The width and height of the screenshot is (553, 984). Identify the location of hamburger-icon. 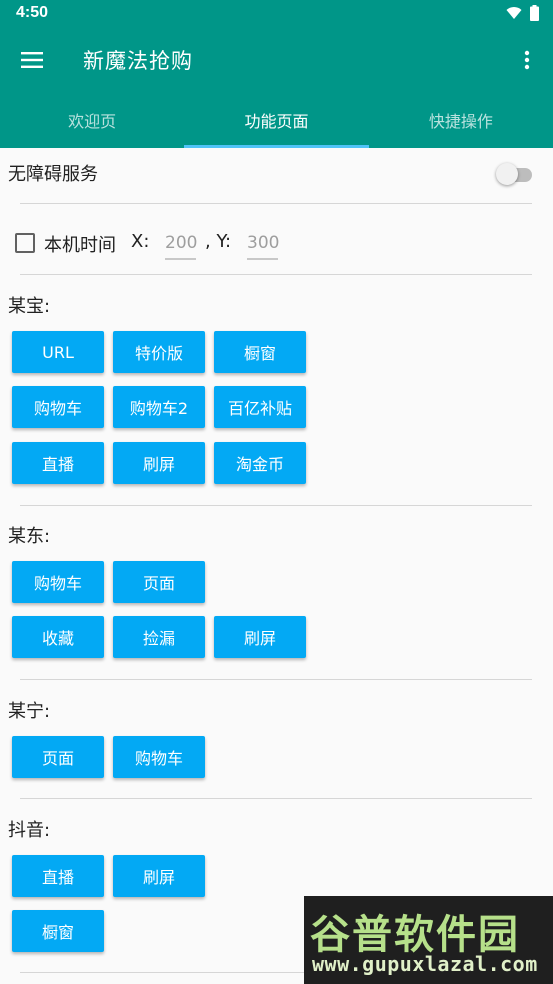
(32, 60).